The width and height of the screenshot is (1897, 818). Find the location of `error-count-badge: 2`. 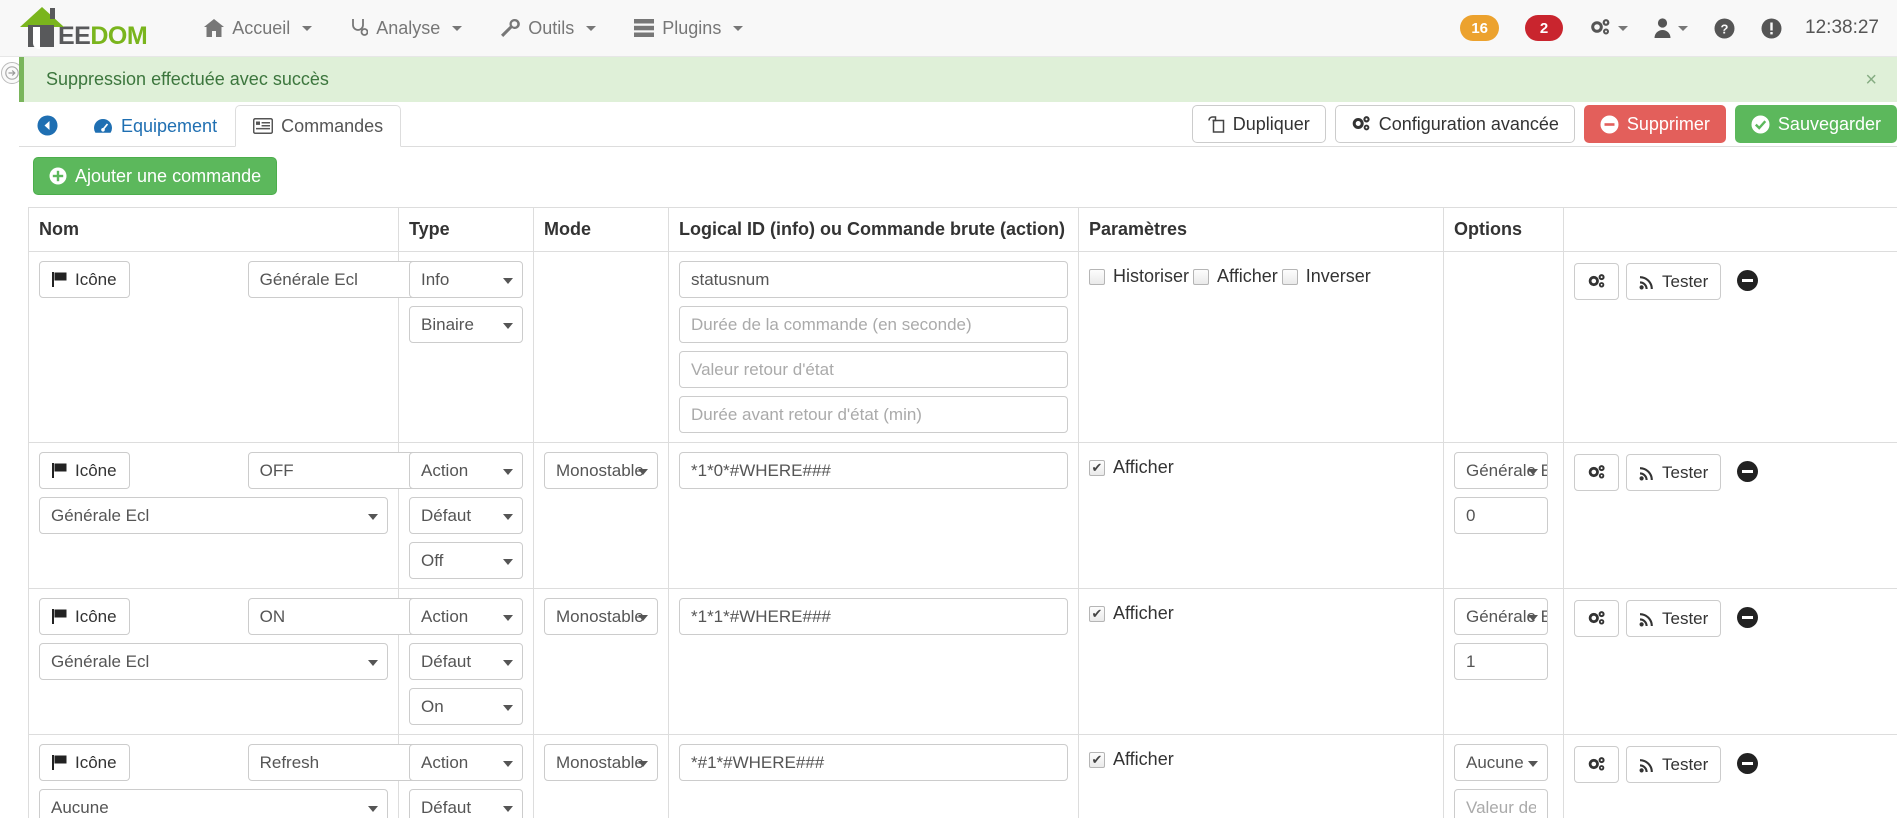

error-count-badge: 2 is located at coordinates (1544, 28).